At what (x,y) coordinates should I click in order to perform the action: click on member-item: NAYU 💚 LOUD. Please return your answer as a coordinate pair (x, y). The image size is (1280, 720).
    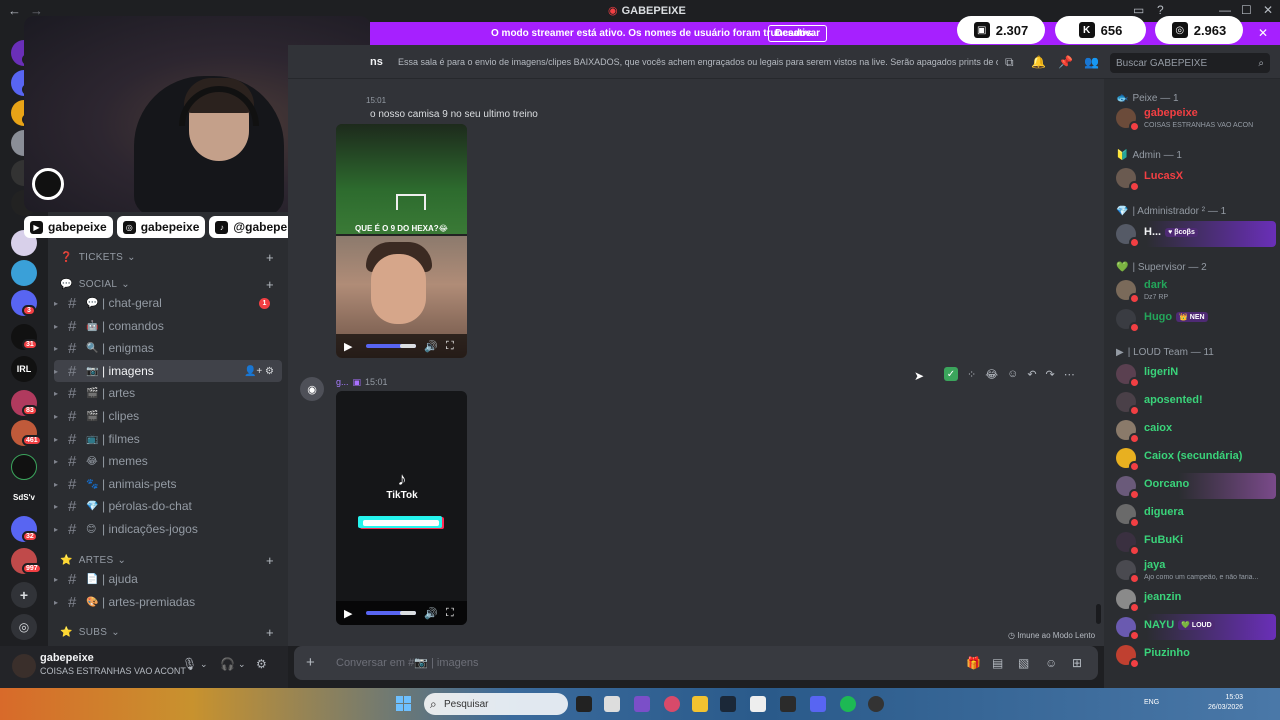
    Looking at the image, I should click on (1195, 627).